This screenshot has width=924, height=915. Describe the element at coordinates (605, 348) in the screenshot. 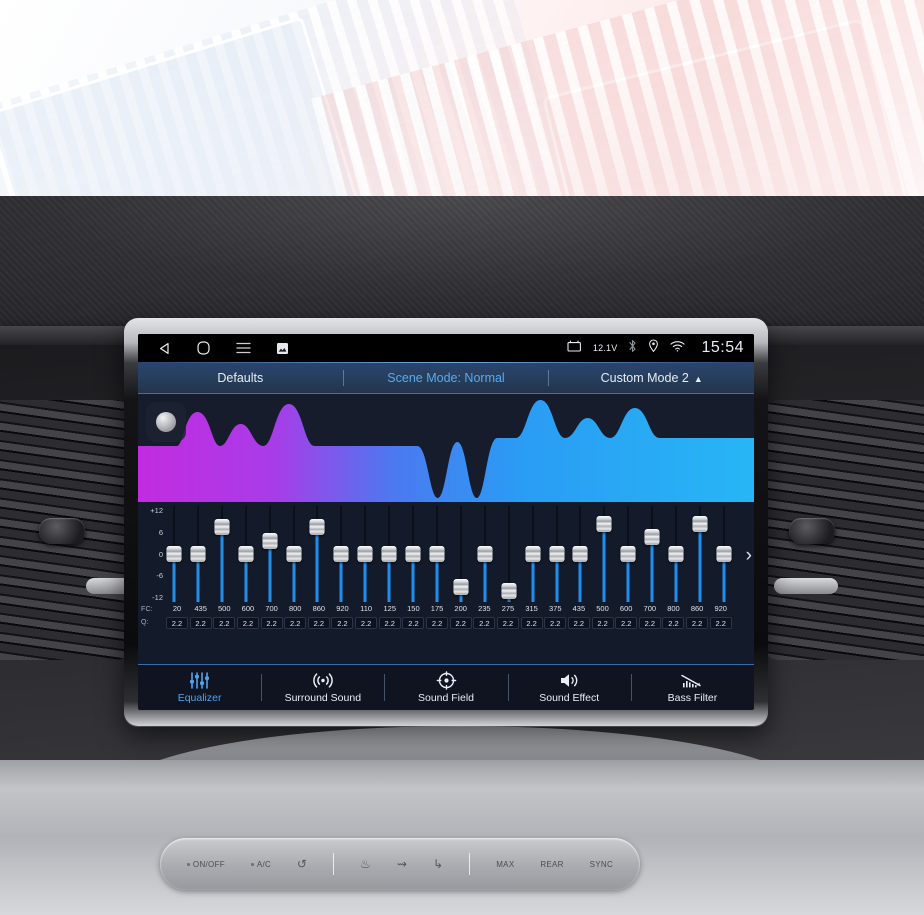

I see `battery-voltage: 12.1V` at that location.